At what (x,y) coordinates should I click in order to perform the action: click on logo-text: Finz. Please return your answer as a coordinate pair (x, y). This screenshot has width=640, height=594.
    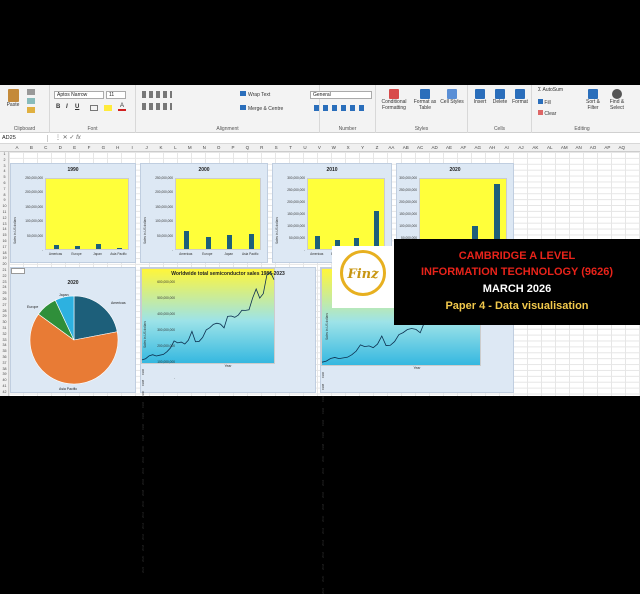
    Looking at the image, I should click on (363, 274).